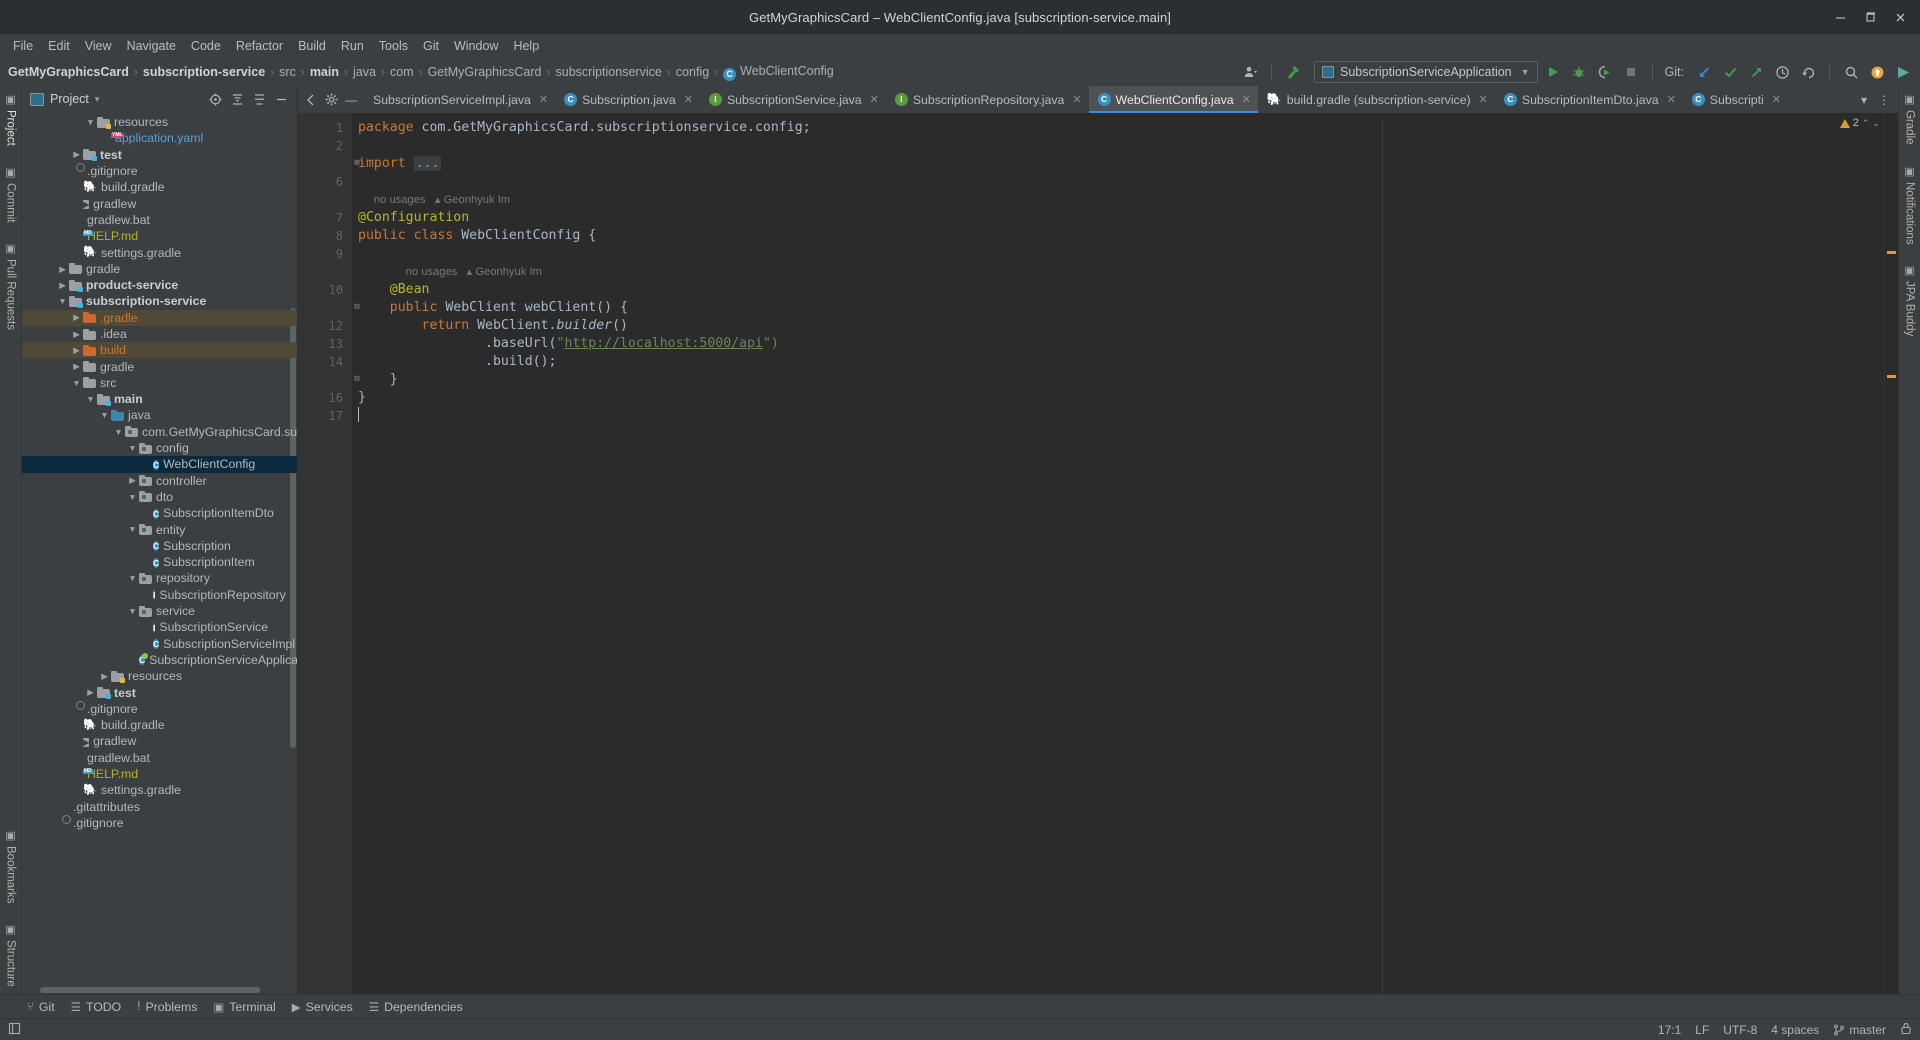 The width and height of the screenshot is (1920, 1040). I want to click on editor-tab-webclientconfig-java: C WebClientConfig.java ✕, so click(1173, 99).